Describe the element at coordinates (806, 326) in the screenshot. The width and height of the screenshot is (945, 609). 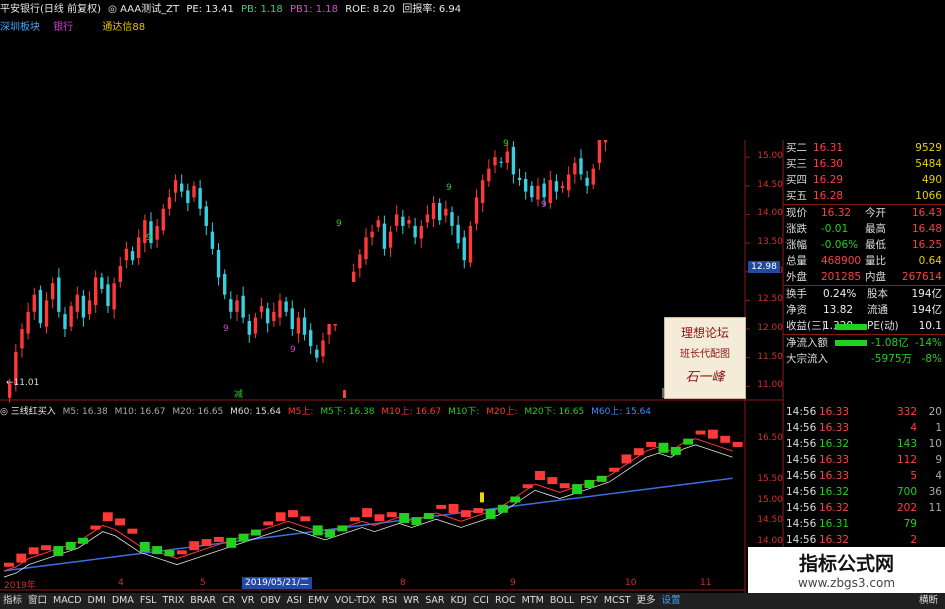
I see `stat-label: 收益(三)` at that location.